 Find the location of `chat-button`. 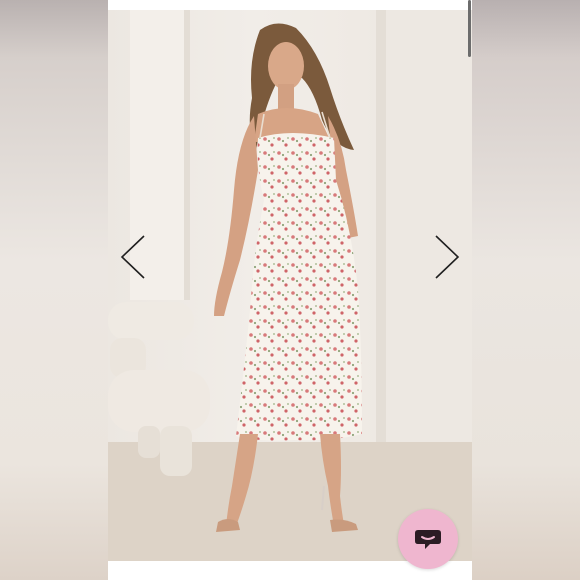

chat-button is located at coordinates (428, 539).